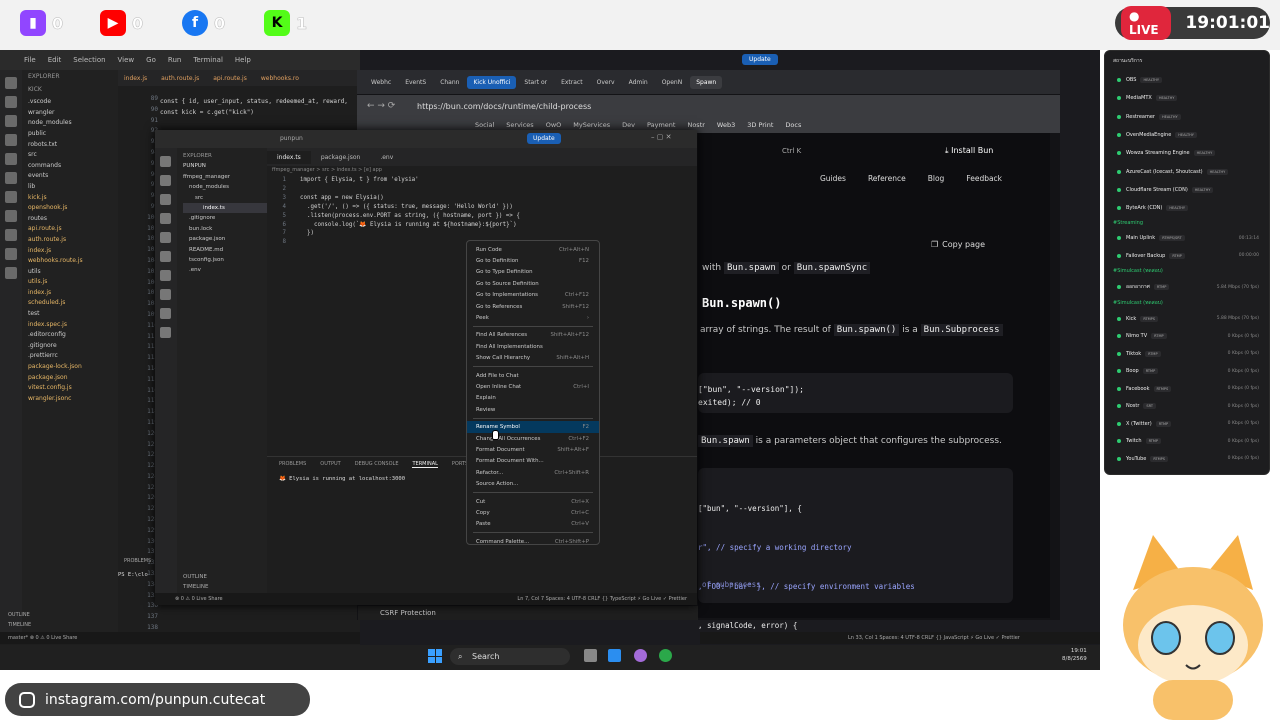 The width and height of the screenshot is (1280, 720). I want to click on chrome-taskbar-icon, so click(665, 655).